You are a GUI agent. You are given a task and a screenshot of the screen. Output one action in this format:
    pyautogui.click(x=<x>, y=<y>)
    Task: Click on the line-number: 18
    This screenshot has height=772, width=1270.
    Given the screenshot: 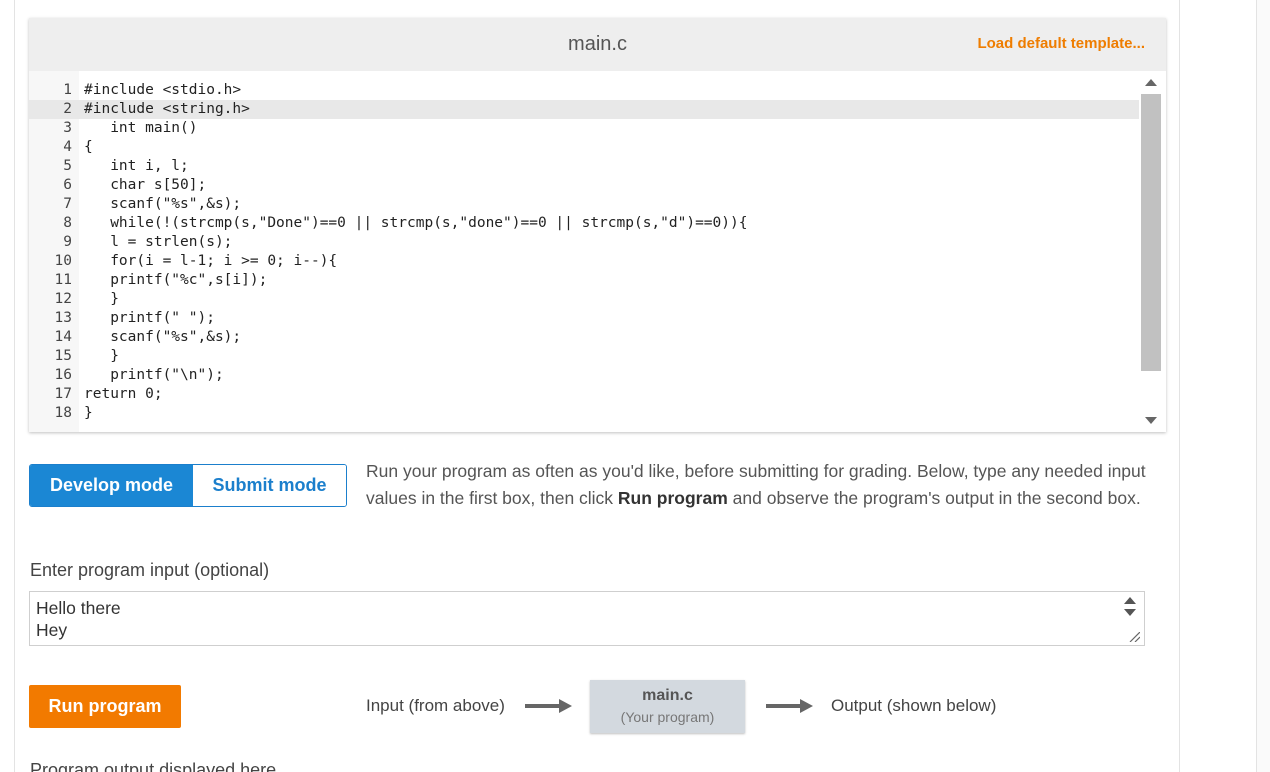 What is the action you would take?
    pyautogui.click(x=63, y=413)
    